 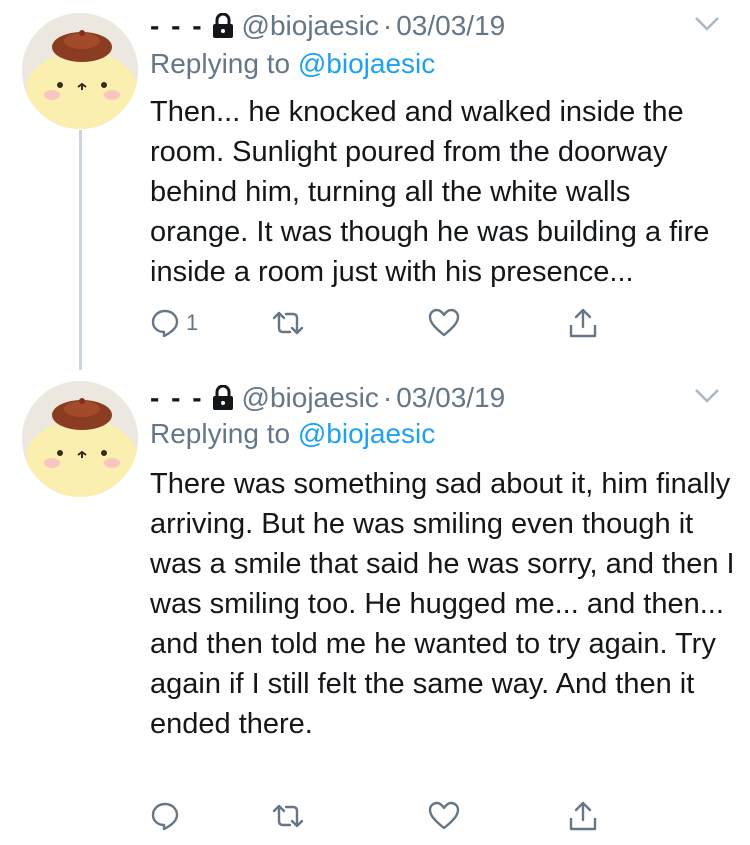 I want to click on tweet-actions: 1, so click(x=380, y=323).